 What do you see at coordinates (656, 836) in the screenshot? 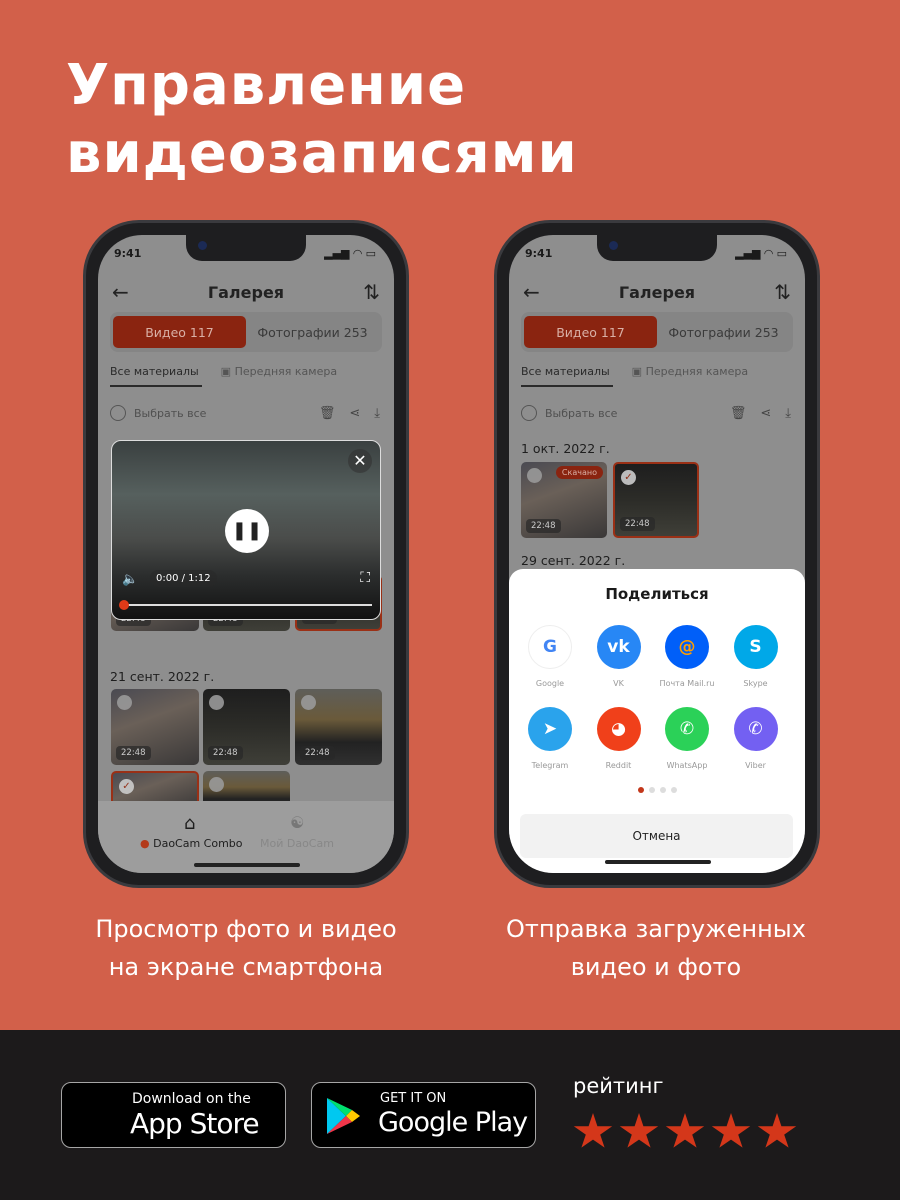
I see `cancel-button: Отмена` at bounding box center [656, 836].